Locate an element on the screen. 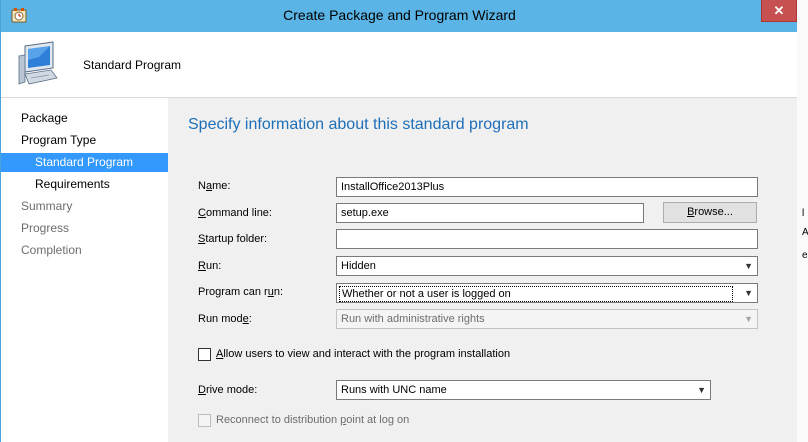 The image size is (808, 442). reconnect-checkbox is located at coordinates (204, 420).